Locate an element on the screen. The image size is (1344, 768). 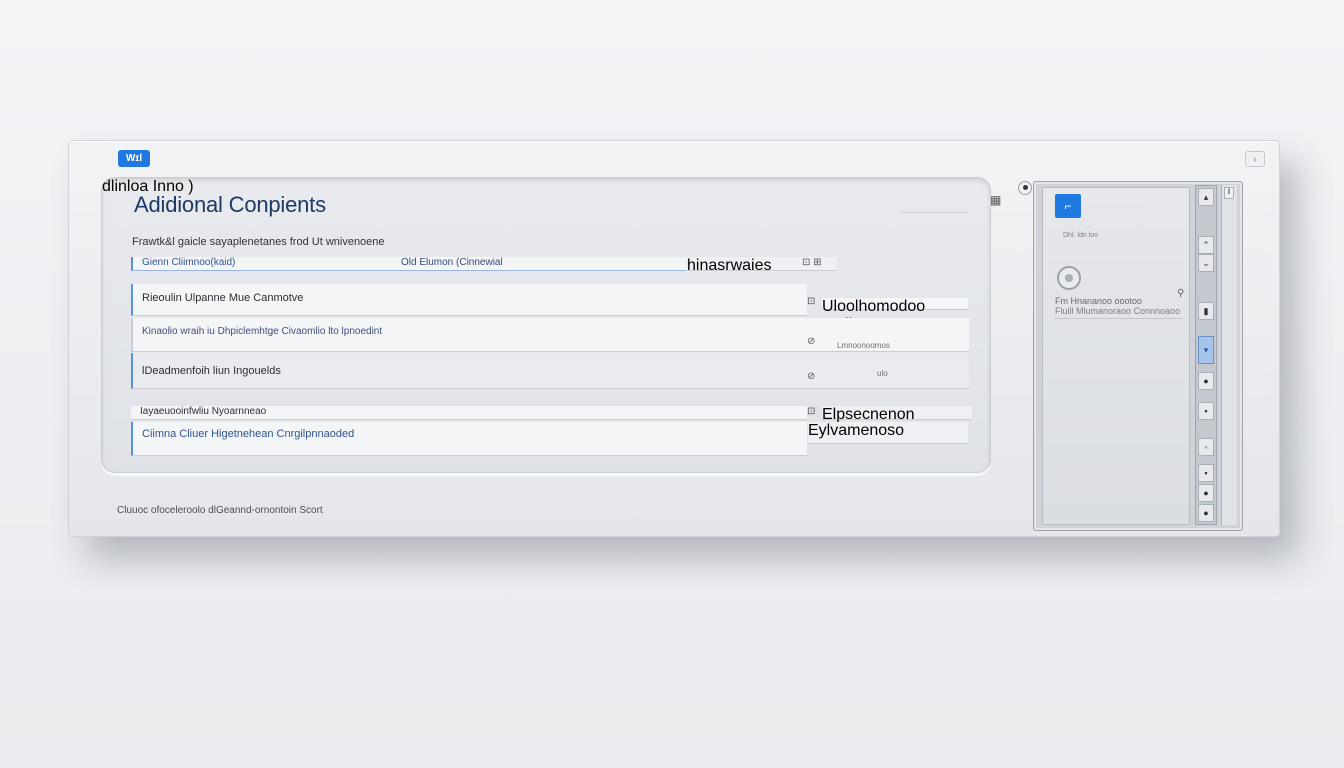
gear-icon is located at coordinates (1069, 278).